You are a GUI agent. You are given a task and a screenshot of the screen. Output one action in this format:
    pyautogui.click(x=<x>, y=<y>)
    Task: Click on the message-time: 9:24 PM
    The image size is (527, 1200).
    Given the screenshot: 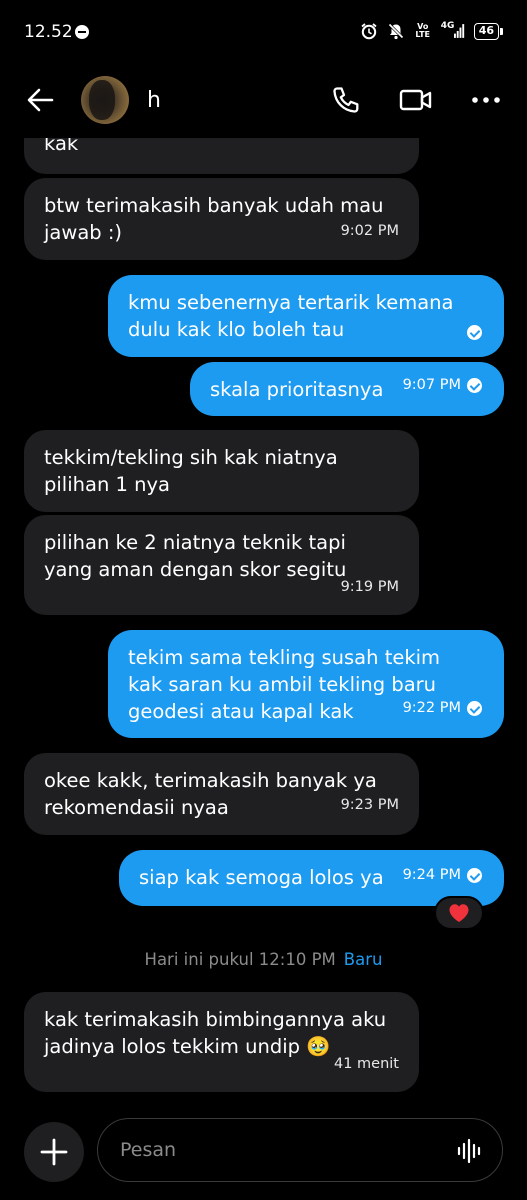 What is the action you would take?
    pyautogui.click(x=442, y=875)
    